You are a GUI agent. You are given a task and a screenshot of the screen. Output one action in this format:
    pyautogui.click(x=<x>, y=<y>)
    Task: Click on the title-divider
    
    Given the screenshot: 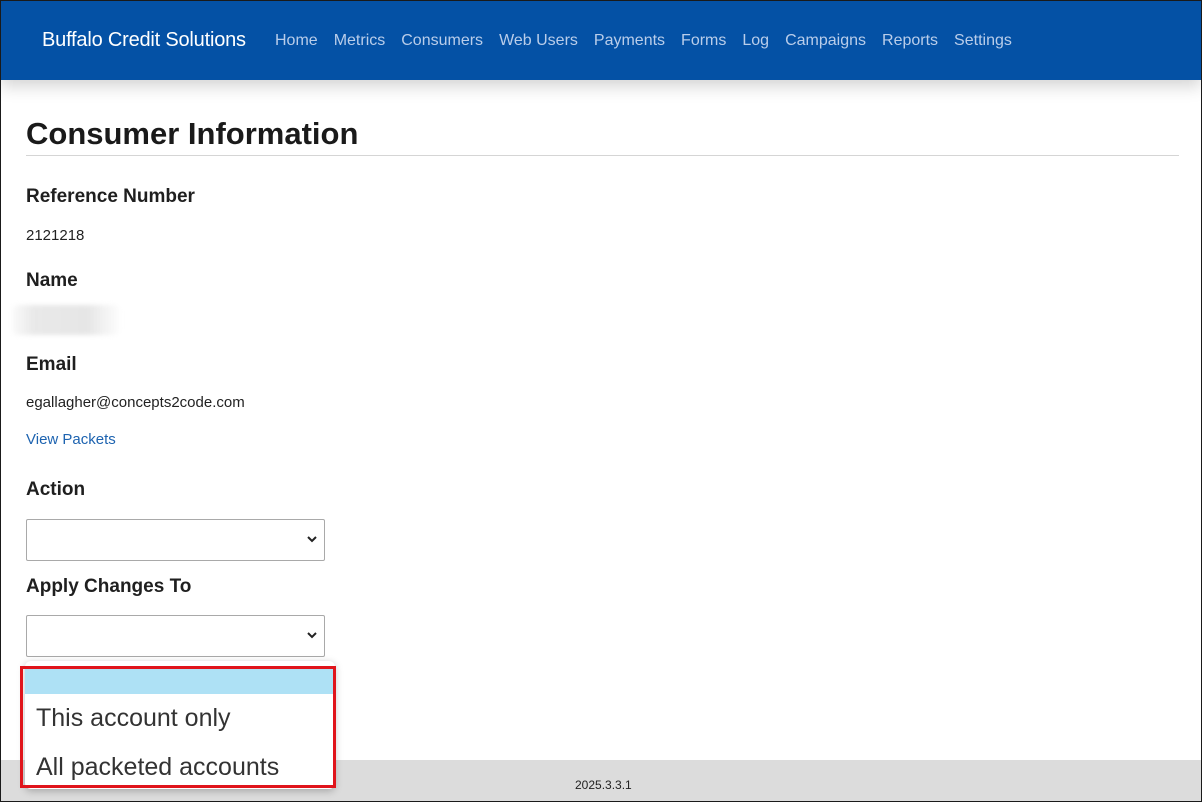 What is the action you would take?
    pyautogui.click(x=602, y=155)
    